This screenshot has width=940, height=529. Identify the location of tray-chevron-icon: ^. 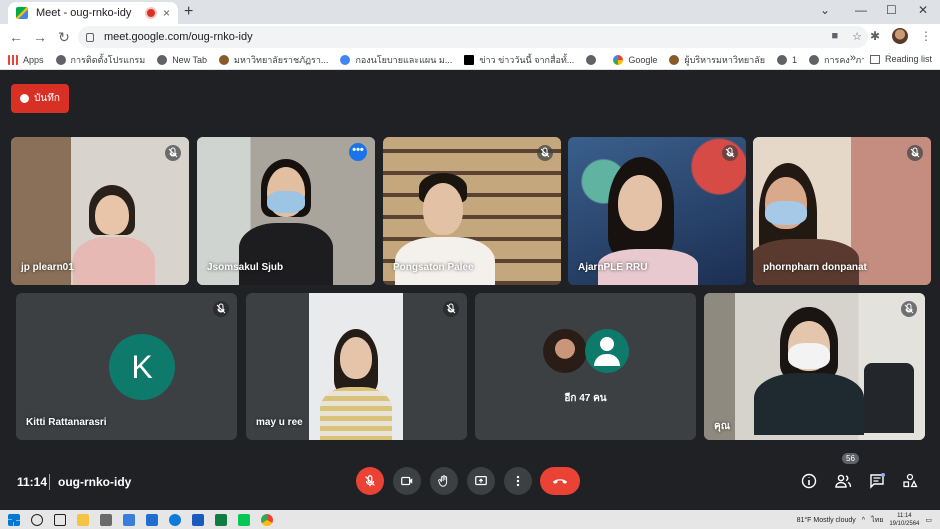
(863, 520).